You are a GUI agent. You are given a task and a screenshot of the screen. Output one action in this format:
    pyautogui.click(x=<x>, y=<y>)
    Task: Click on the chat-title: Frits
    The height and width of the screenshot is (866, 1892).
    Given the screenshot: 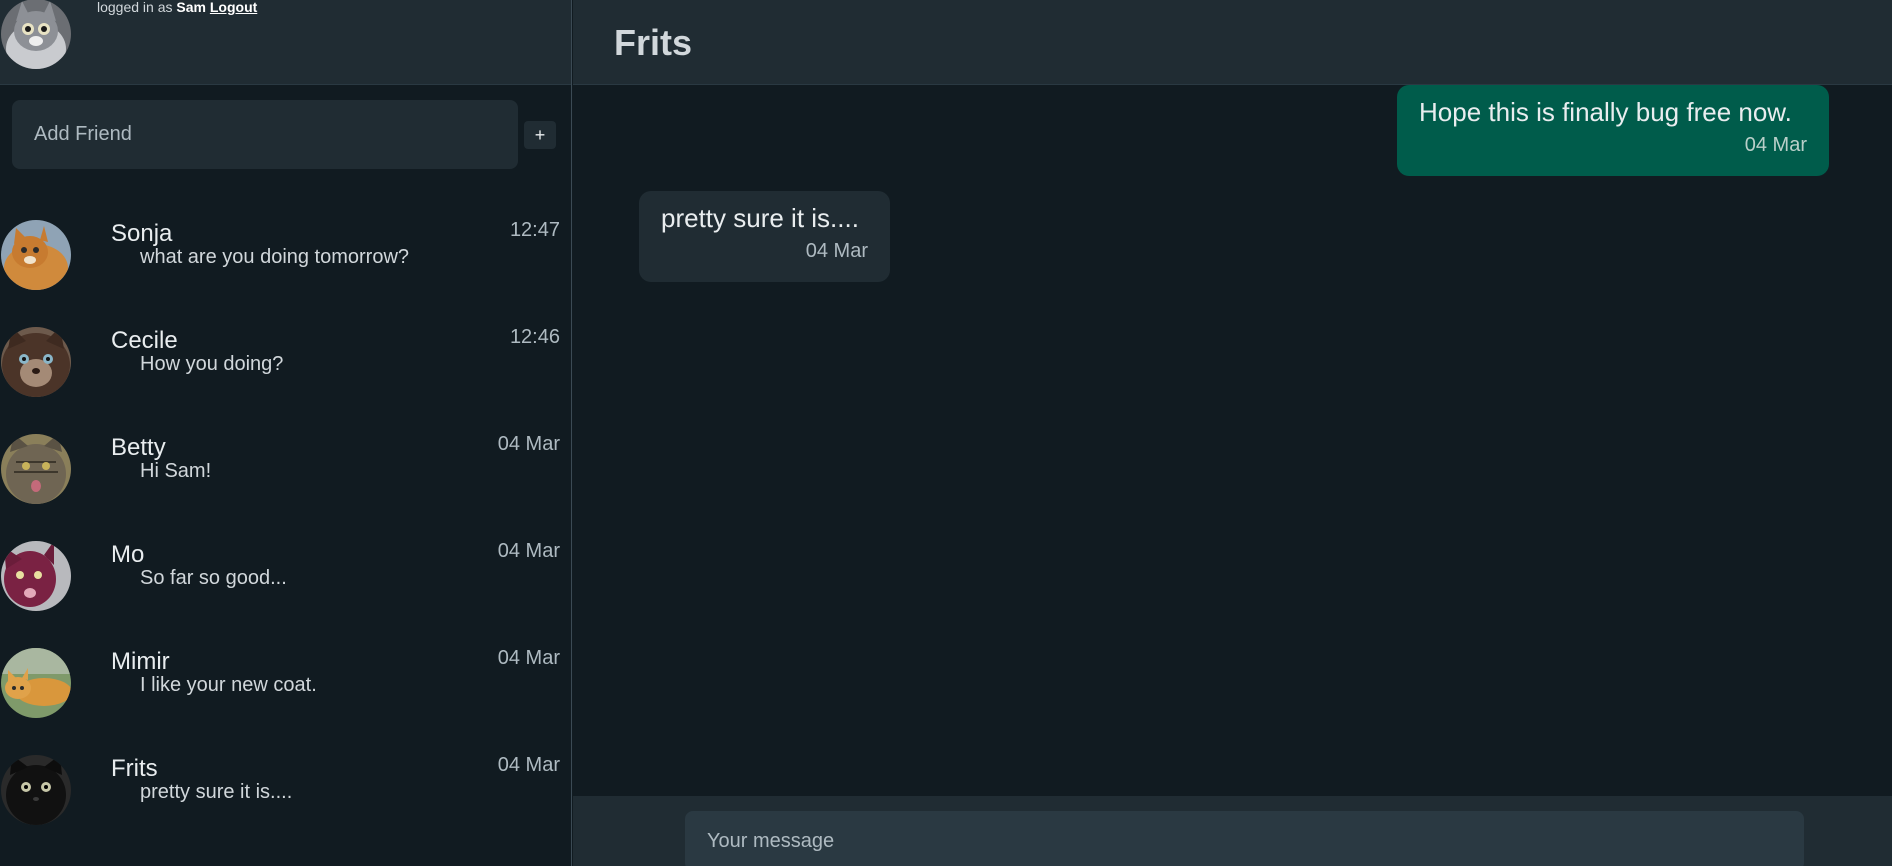 What is the action you would take?
    pyautogui.click(x=653, y=42)
    